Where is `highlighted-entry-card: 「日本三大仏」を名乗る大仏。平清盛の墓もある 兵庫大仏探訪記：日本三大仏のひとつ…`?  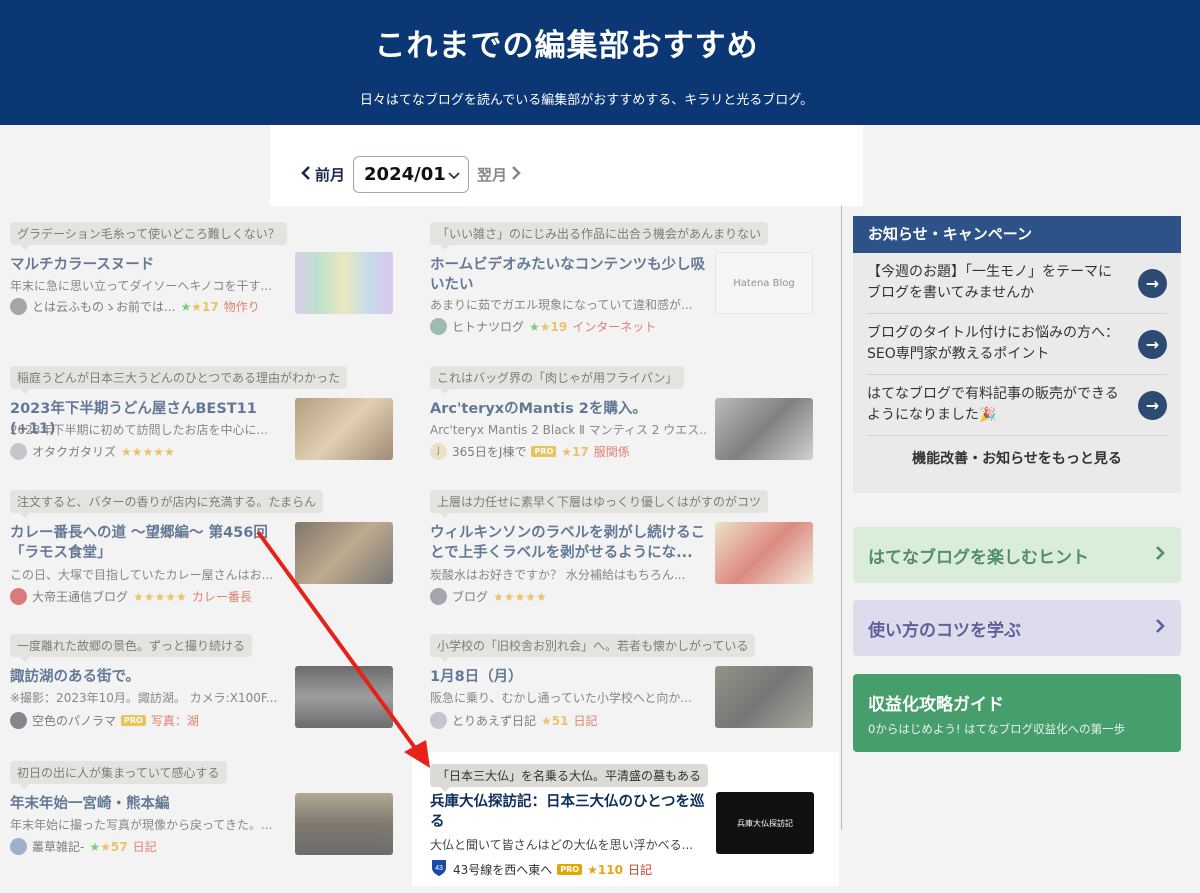
highlighted-entry-card: 「日本三大仏」を名乗る大仏。平清盛の墓もある 兵庫大仏探訪記：日本三大仏のひとつ… is located at coordinates (625, 819).